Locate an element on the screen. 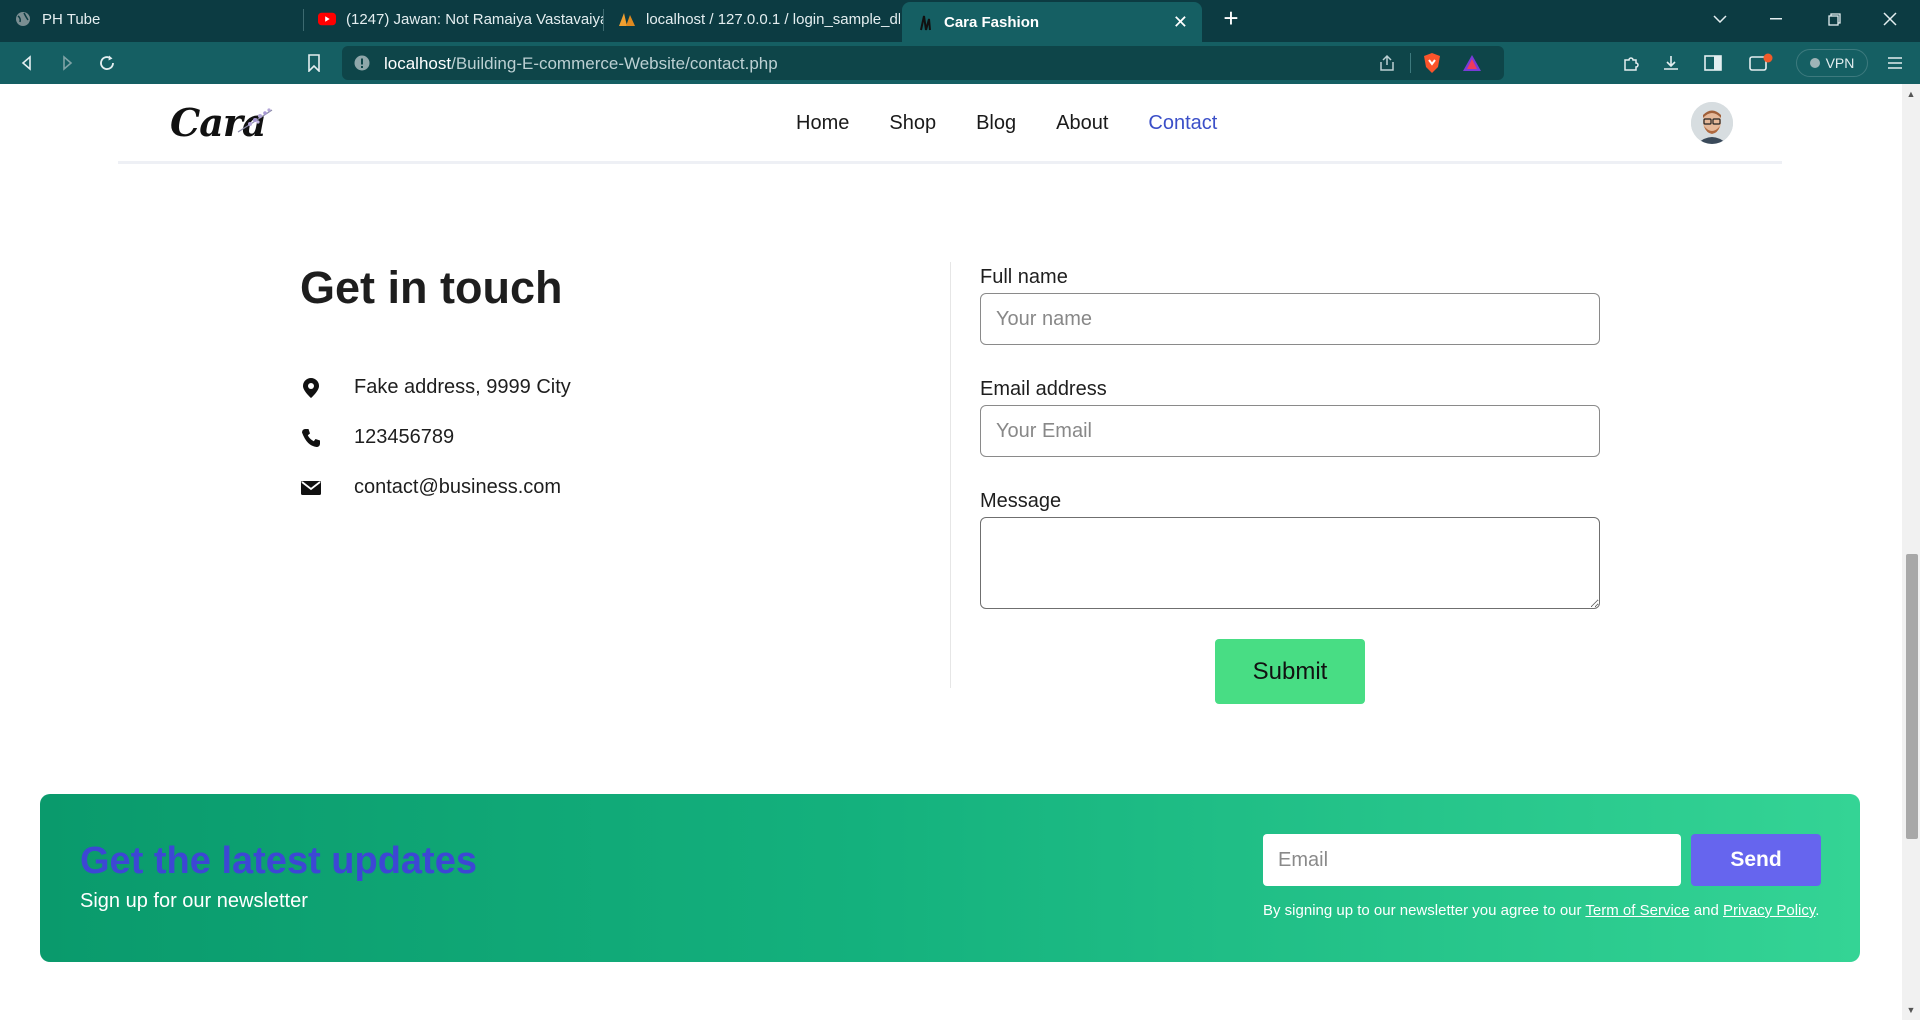 The width and height of the screenshot is (1920, 1020). brave-rewards-icon is located at coordinates (1472, 65).